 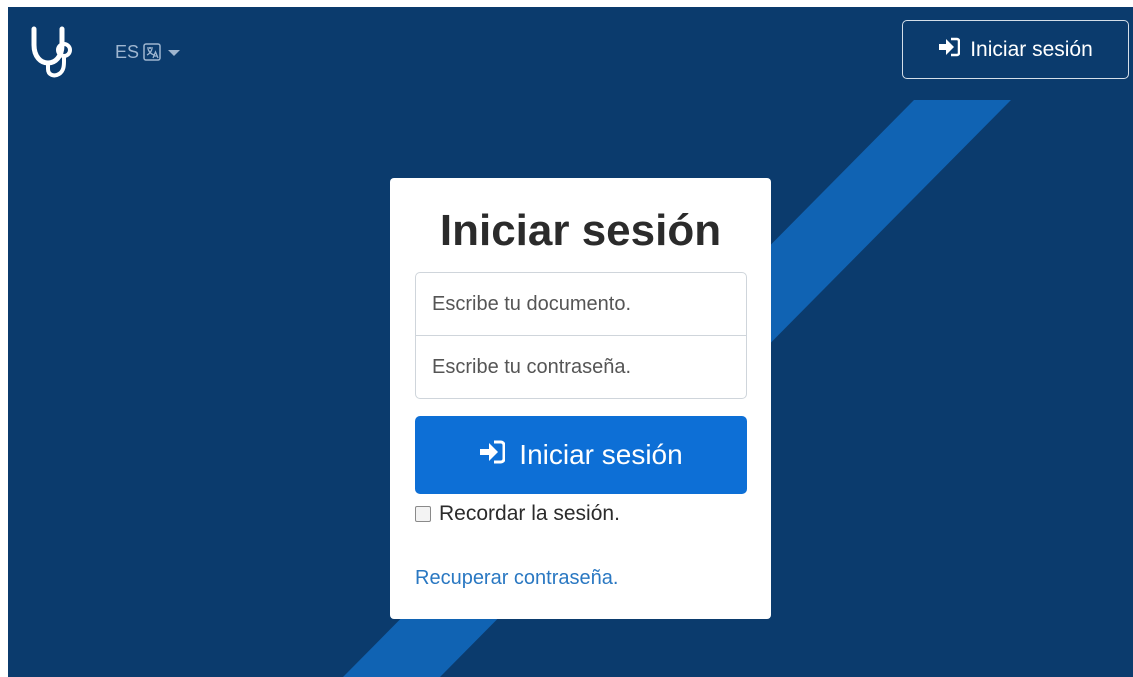 What do you see at coordinates (601, 454) in the screenshot?
I see `login-submit-label: Iniciar sesión` at bounding box center [601, 454].